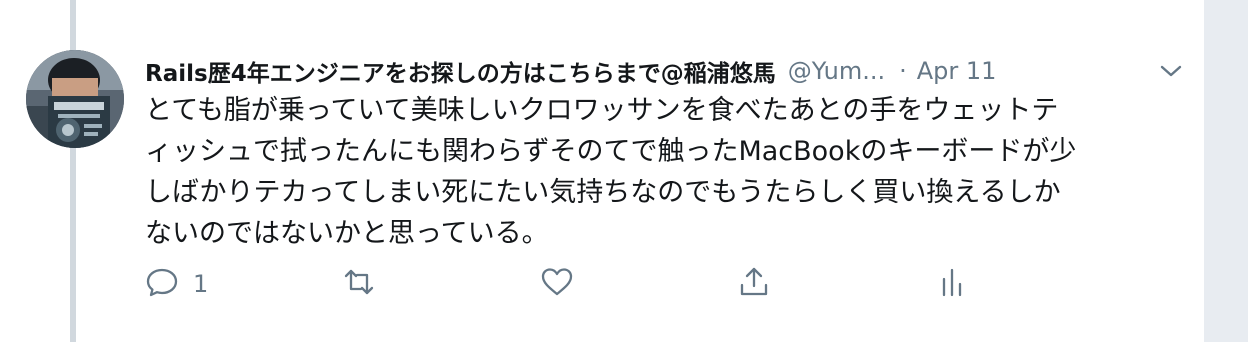 This screenshot has height=342, width=1248. I want to click on analytics-icon, so click(952, 284).